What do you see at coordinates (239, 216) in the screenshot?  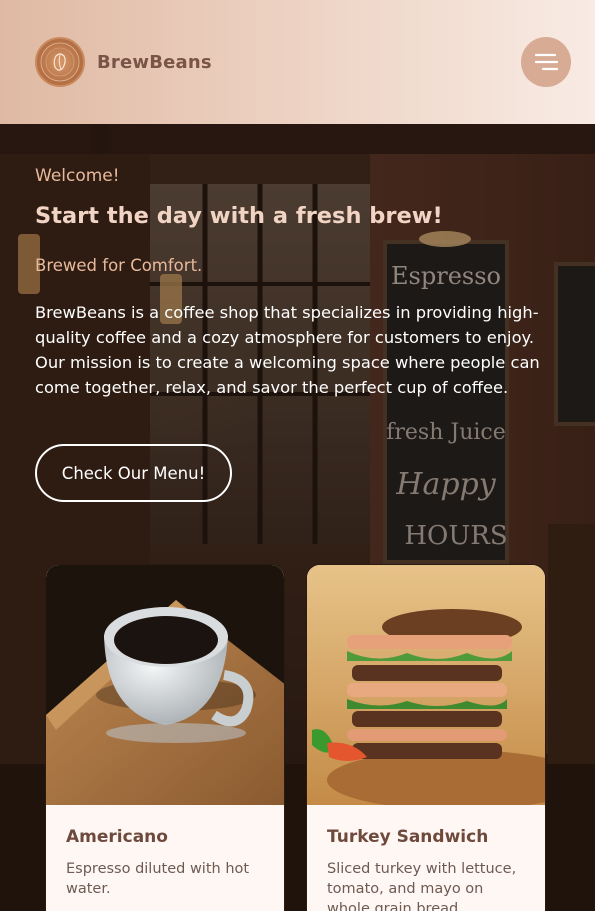 I see `hero-headline: Start the day with a fresh brew!` at bounding box center [239, 216].